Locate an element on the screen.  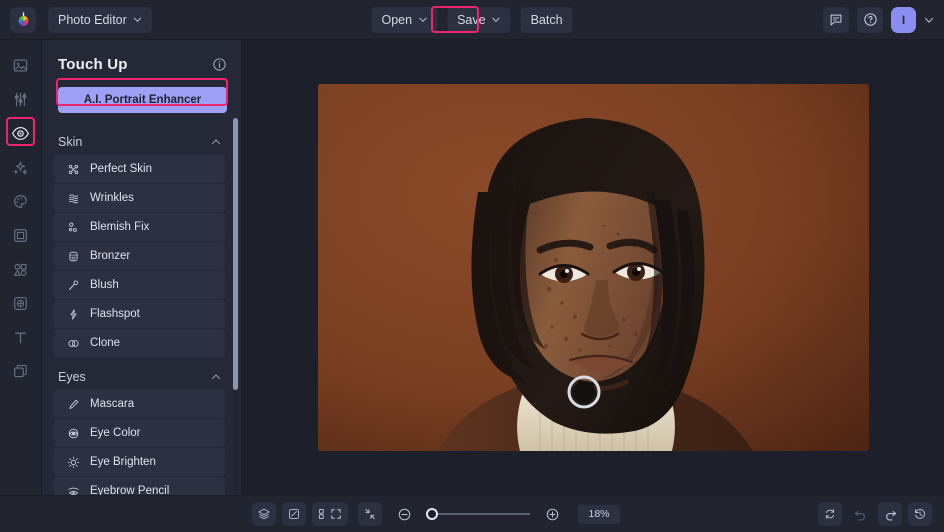
zoom-in-button is located at coordinates (552, 514).